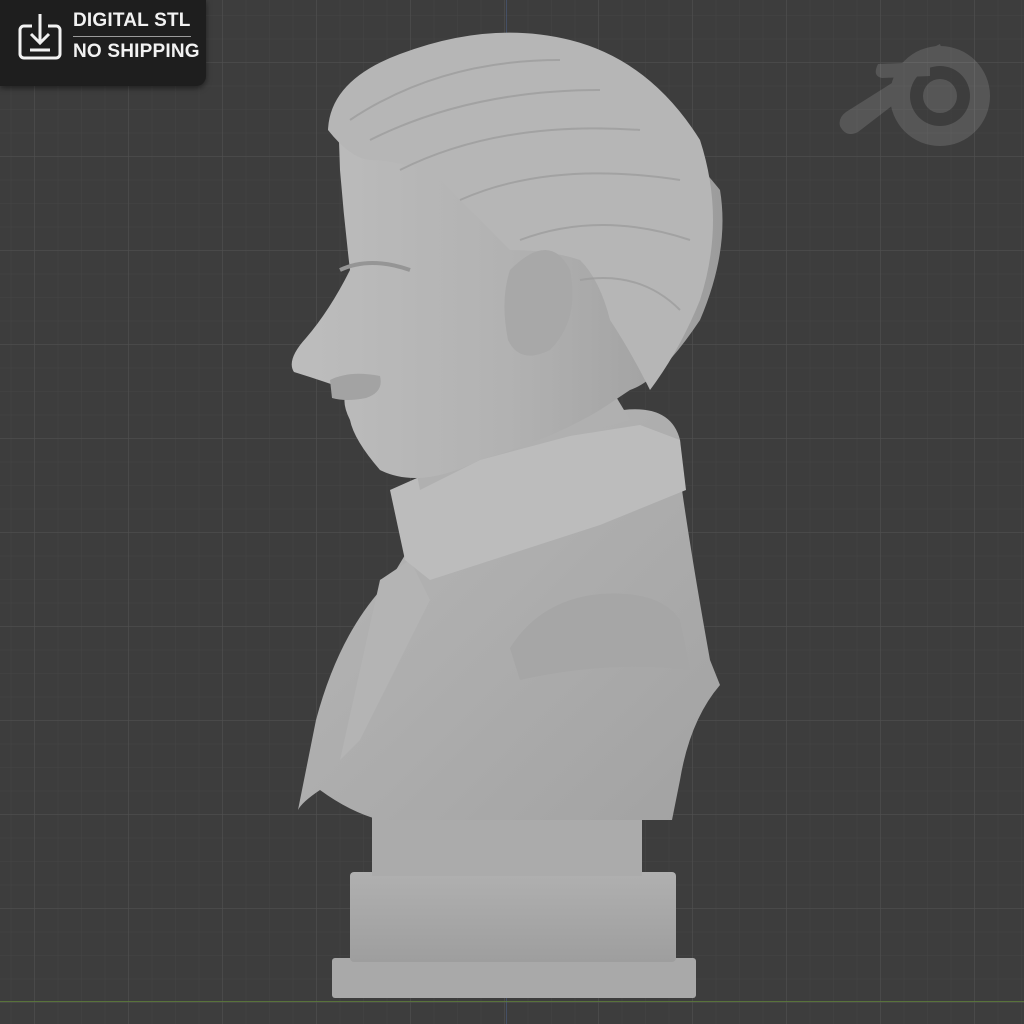  I want to click on download-icon, so click(40, 37).